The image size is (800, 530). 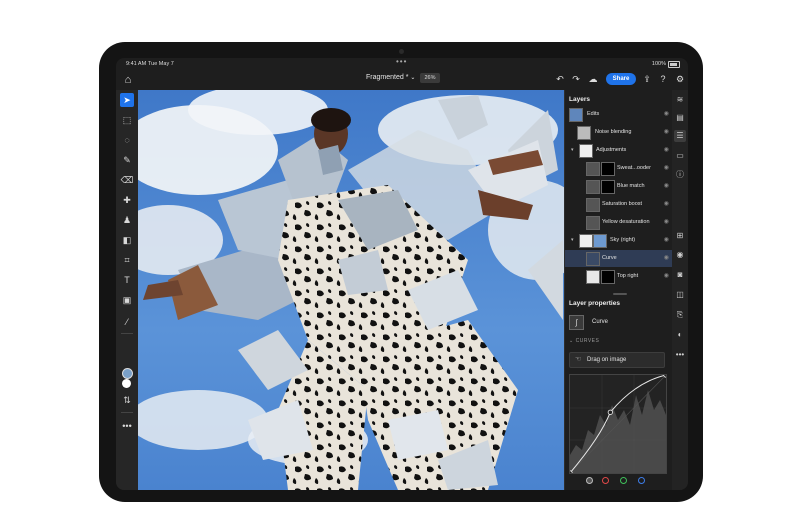 I want to click on crop-tool-icon: ⌗, so click(x=127, y=260).